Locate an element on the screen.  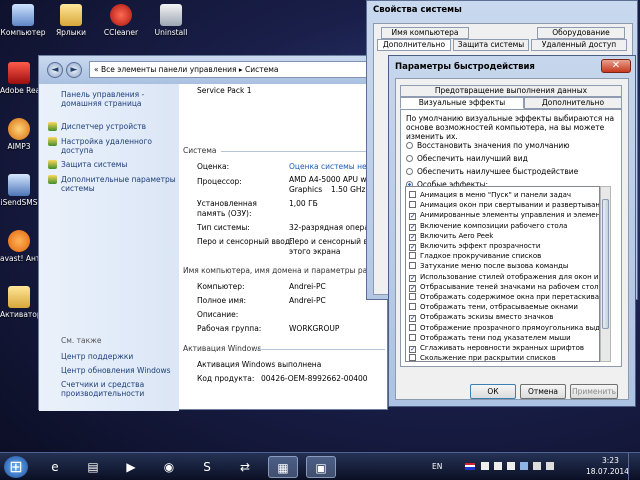
workgroup-label: Рабочая группа: is located at coordinates (229, 328).